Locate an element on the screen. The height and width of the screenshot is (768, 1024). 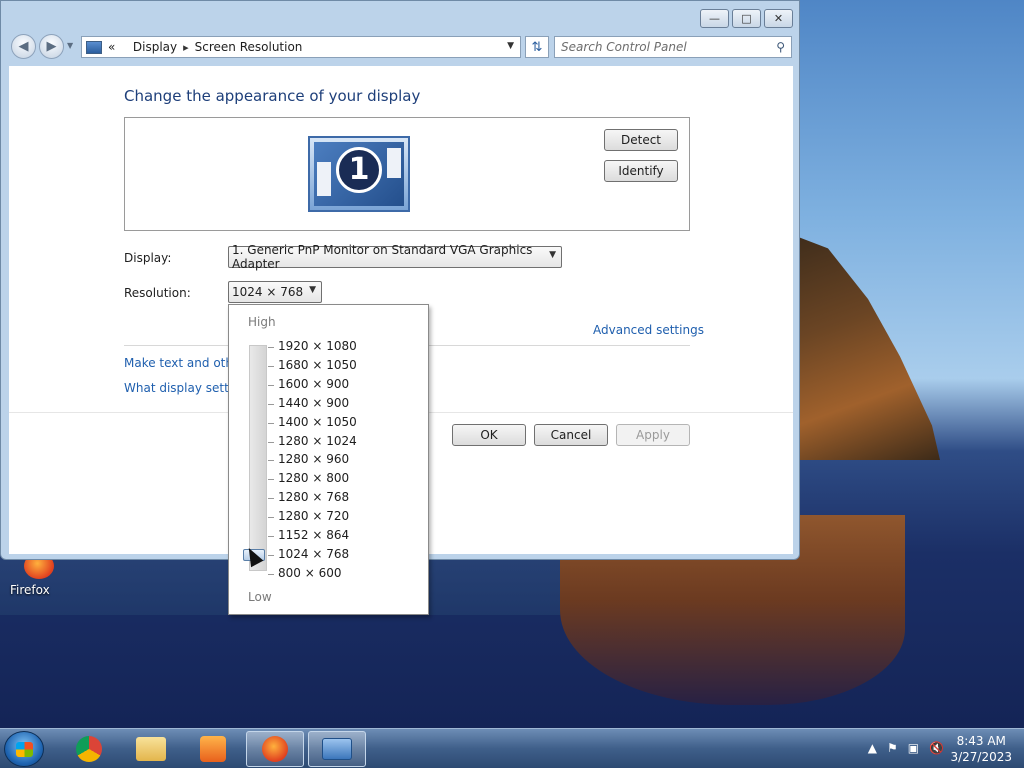
refresh-icon: ⇅ is located at coordinates (537, 47).